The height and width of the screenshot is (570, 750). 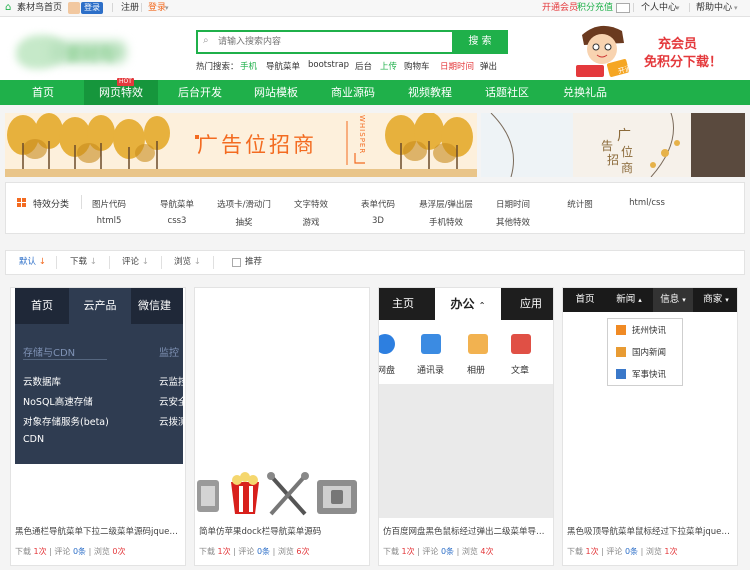 I want to click on sort-downloads: 下载 ↓, so click(x=83, y=262).